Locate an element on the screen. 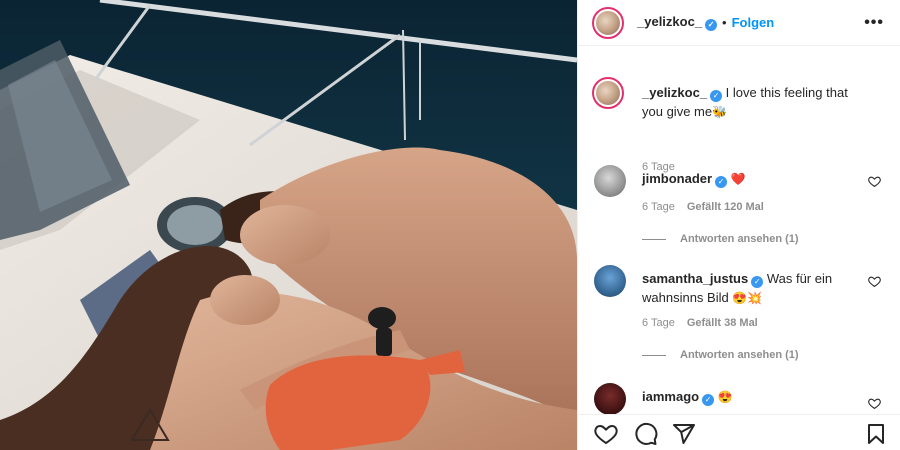 This screenshot has height=450, width=900. comment-text: jimbonader ✓ ❤️ is located at coordinates (742, 179).